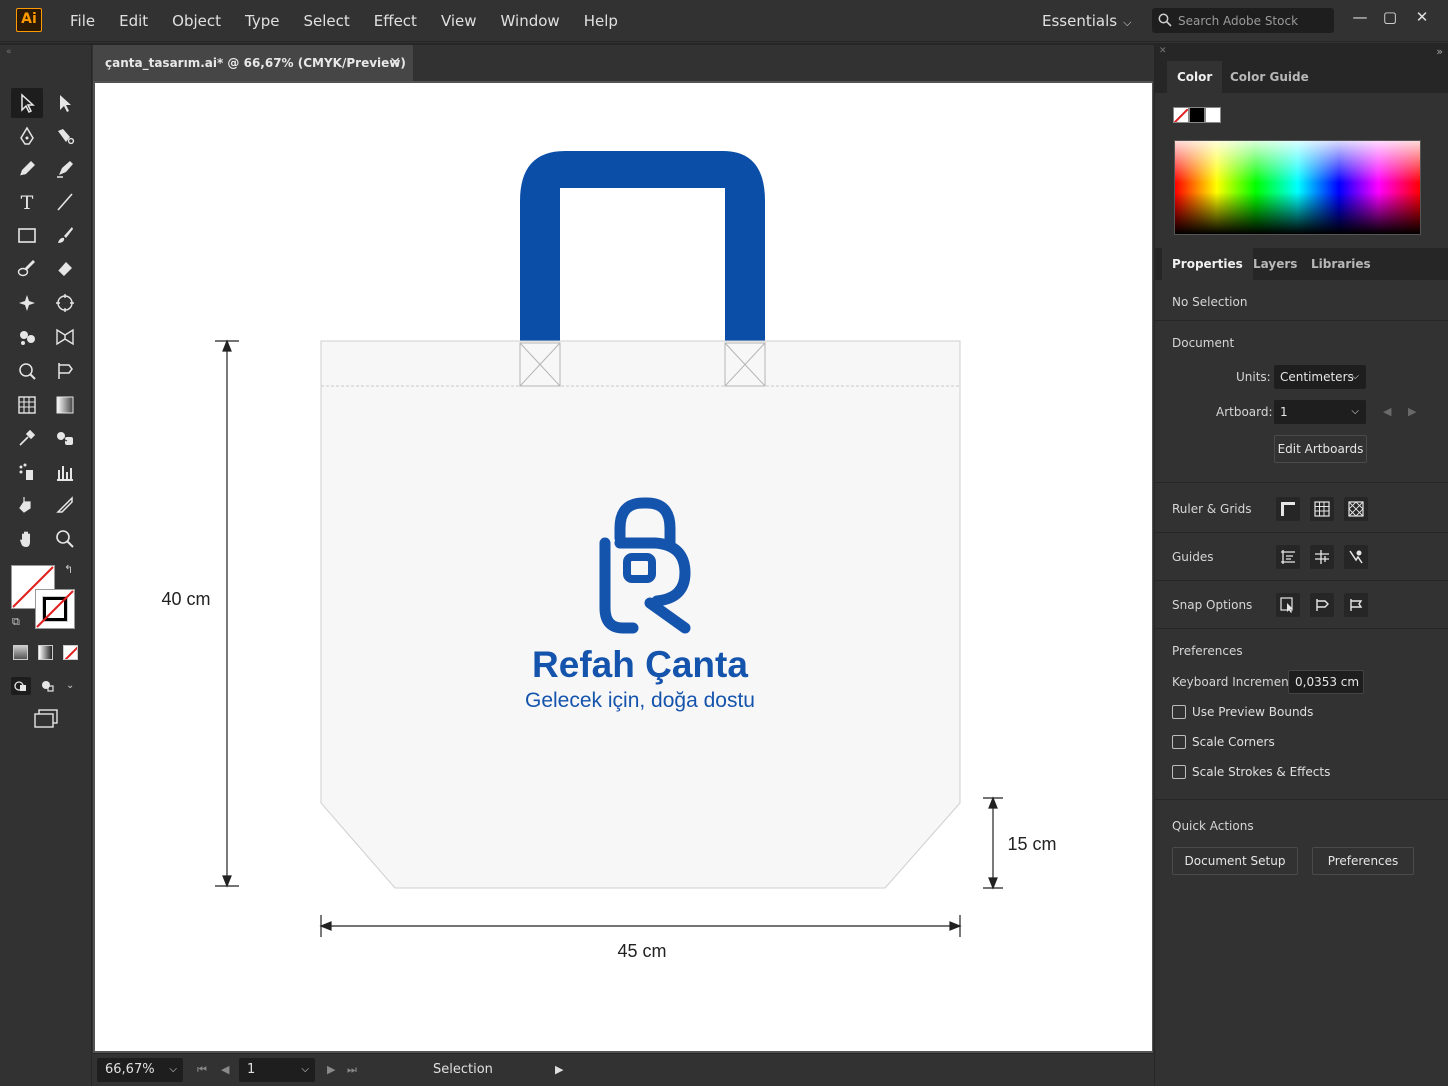  Describe the element at coordinates (559, 1070) in the screenshot. I see `status-menu-arrow-icon: ▶` at that location.